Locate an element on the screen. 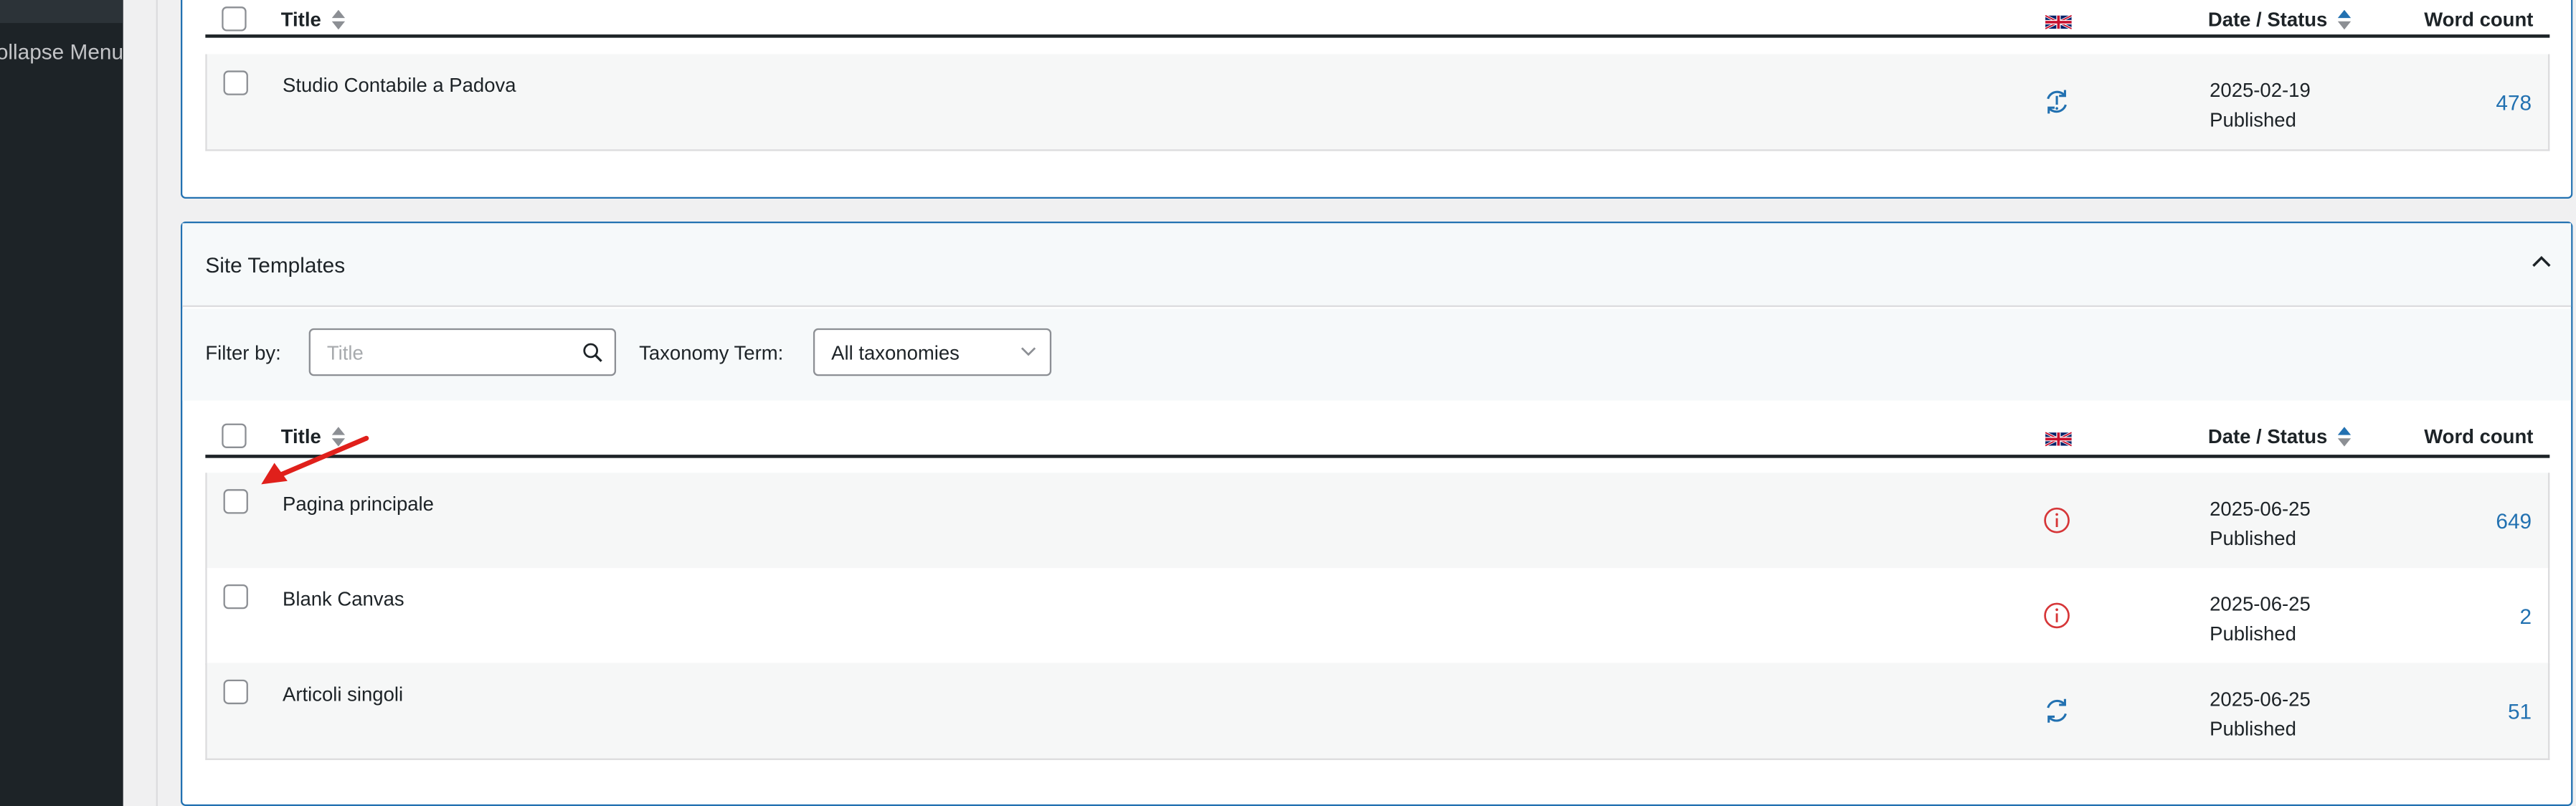 Image resolution: width=2576 pixels, height=806 pixels. chevron-down-icon is located at coordinates (1028, 351).